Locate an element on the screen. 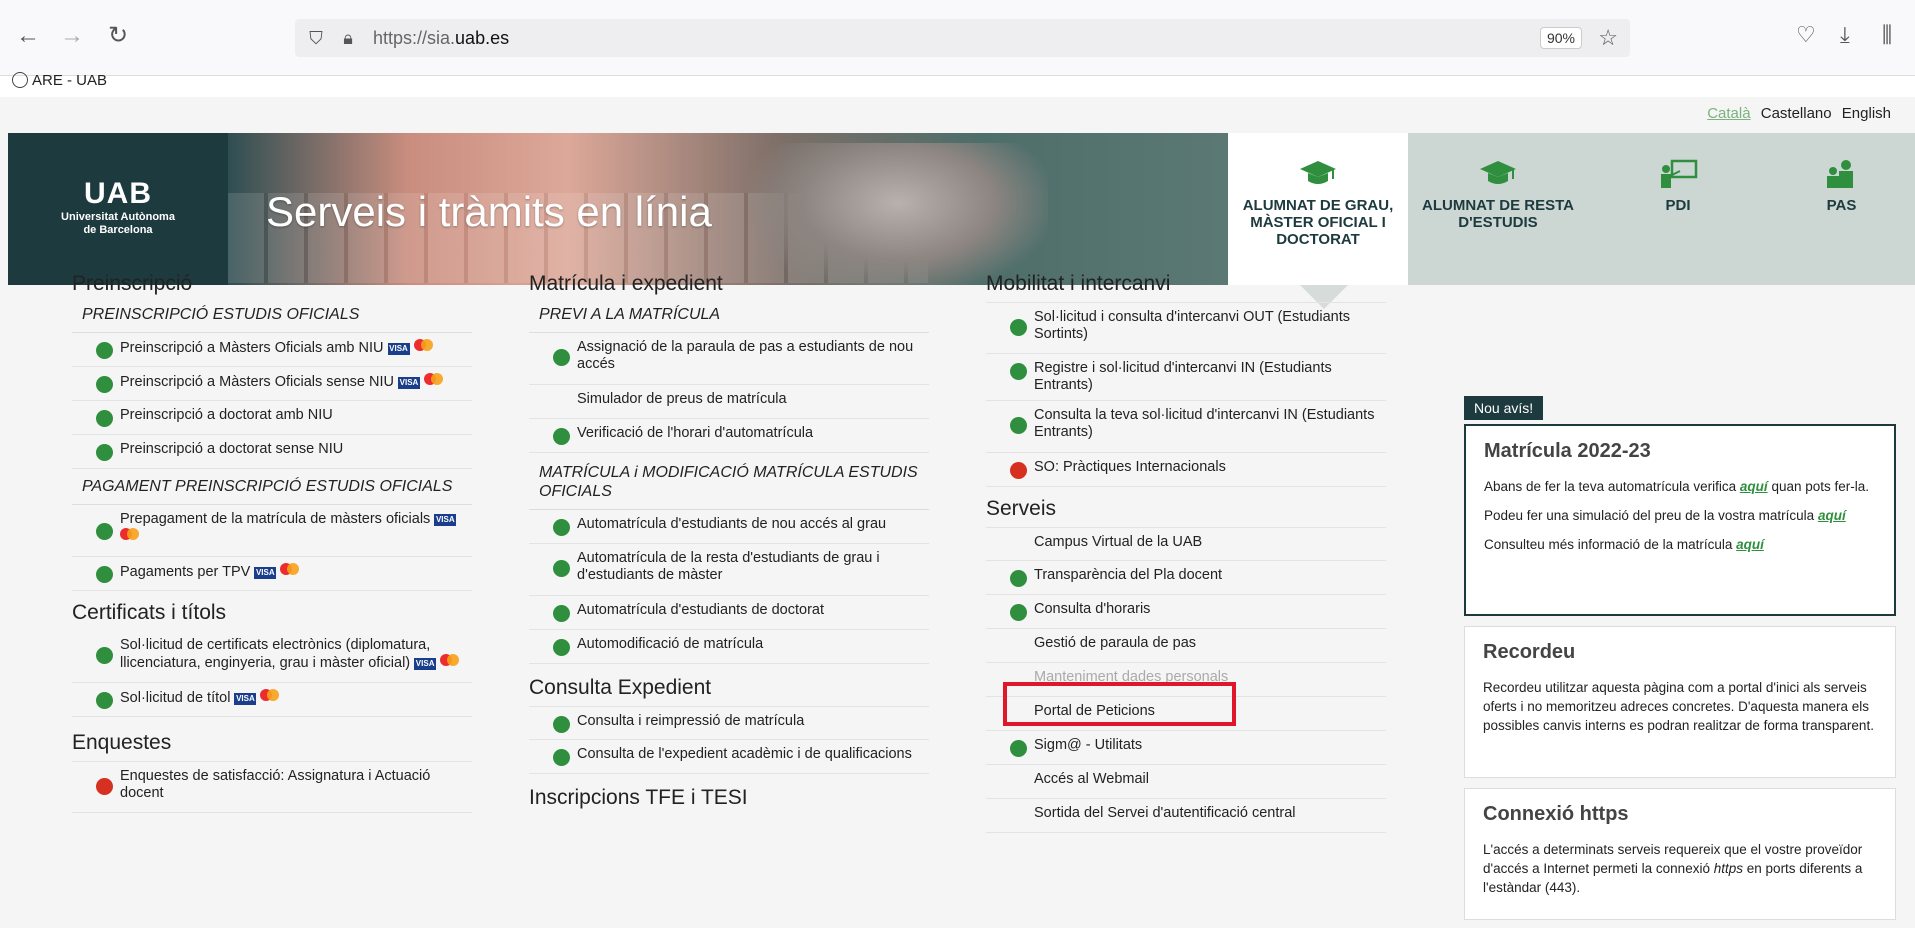  list-item: Campus Virtual de la UAB is located at coordinates (1186, 544).